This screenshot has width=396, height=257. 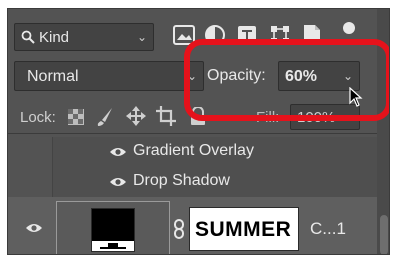 What do you see at coordinates (166, 116) in the screenshot?
I see `lock-artboard-icon` at bounding box center [166, 116].